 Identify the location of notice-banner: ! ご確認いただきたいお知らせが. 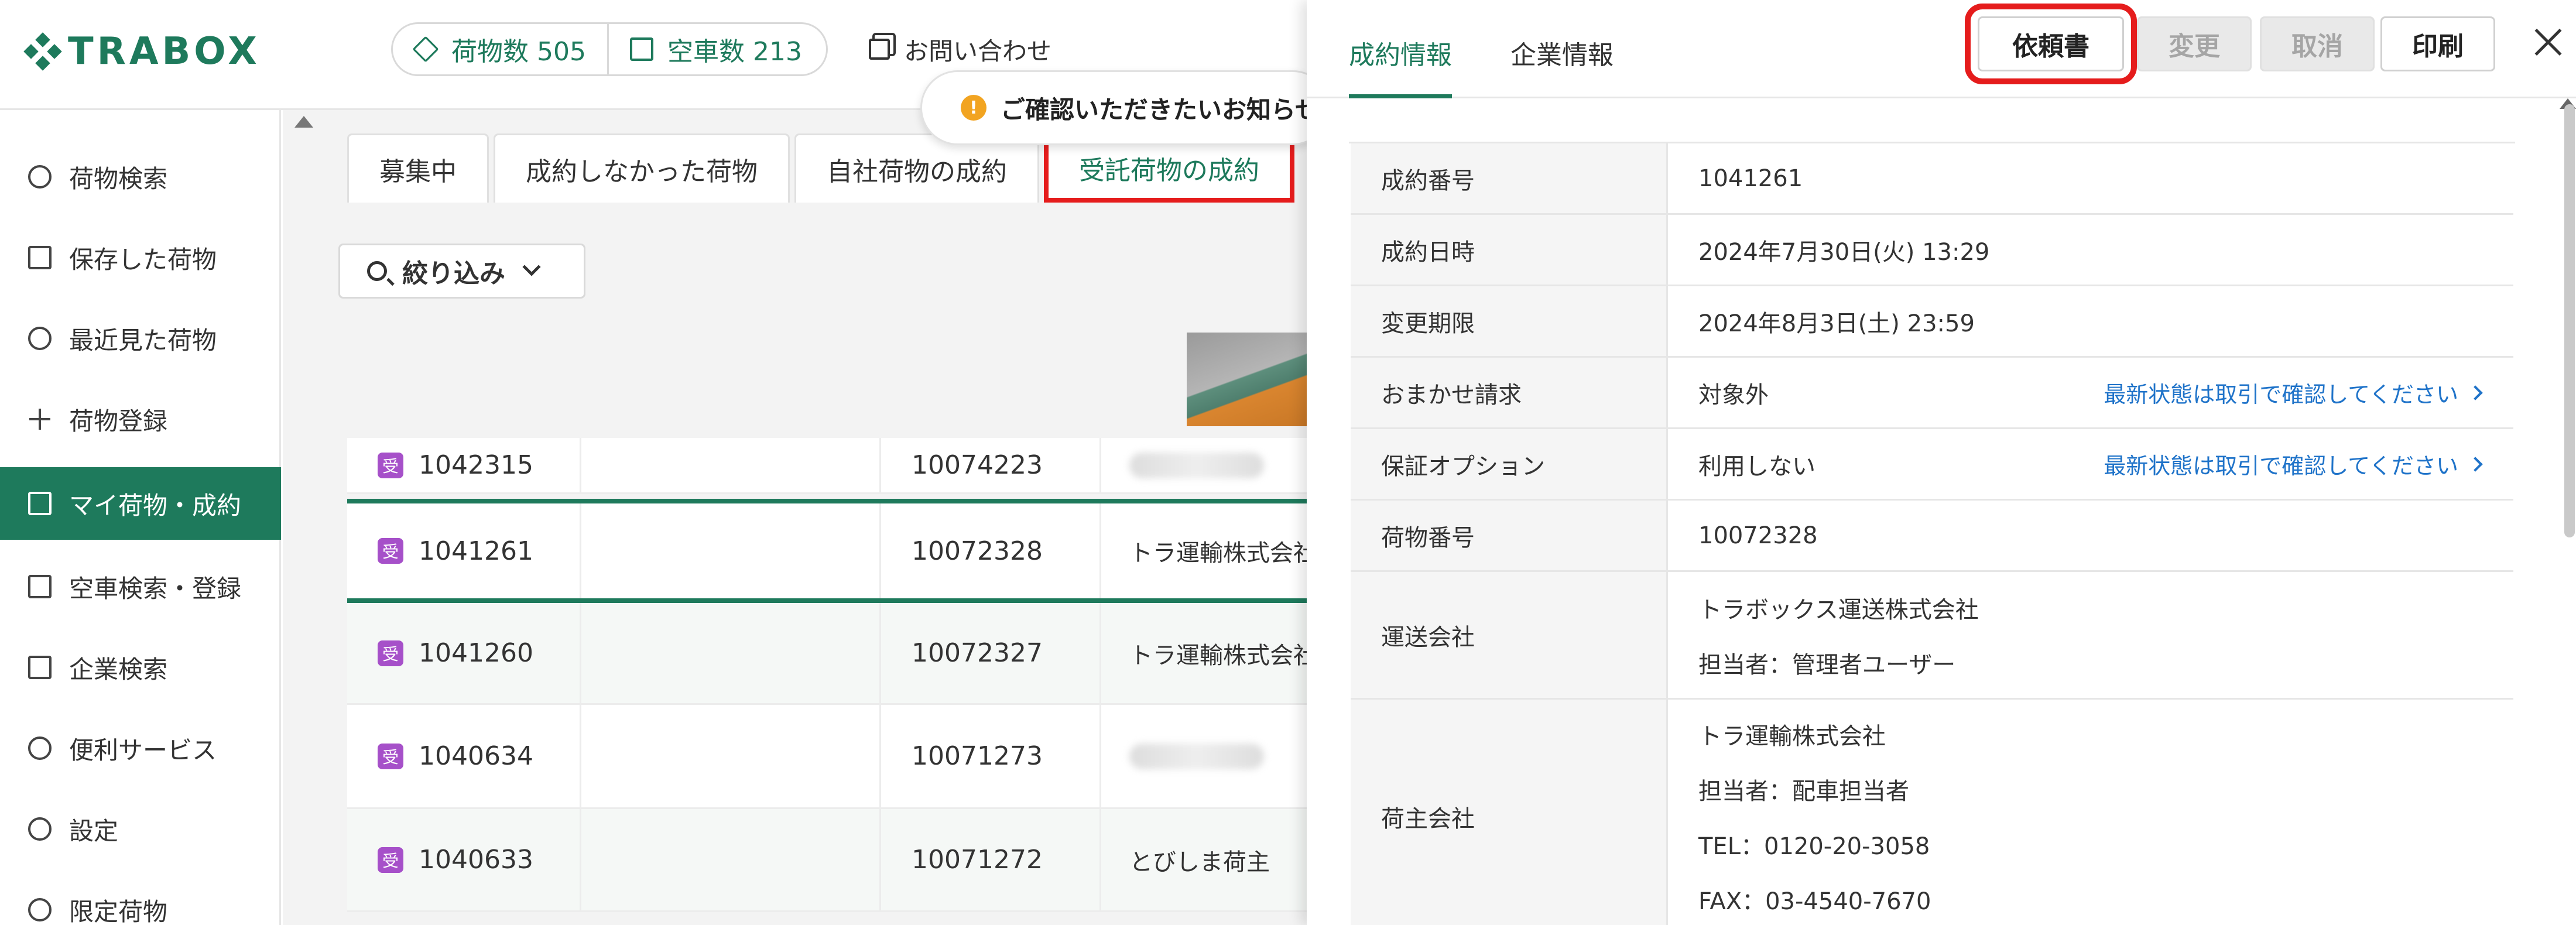
(1125, 108).